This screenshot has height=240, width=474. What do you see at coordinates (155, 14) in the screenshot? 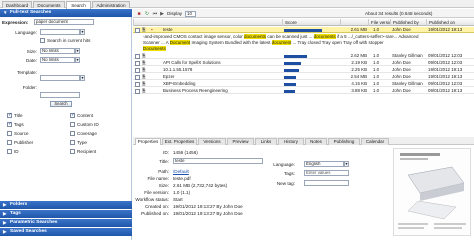
I see `first-page-icon: ⏮` at bounding box center [155, 14].